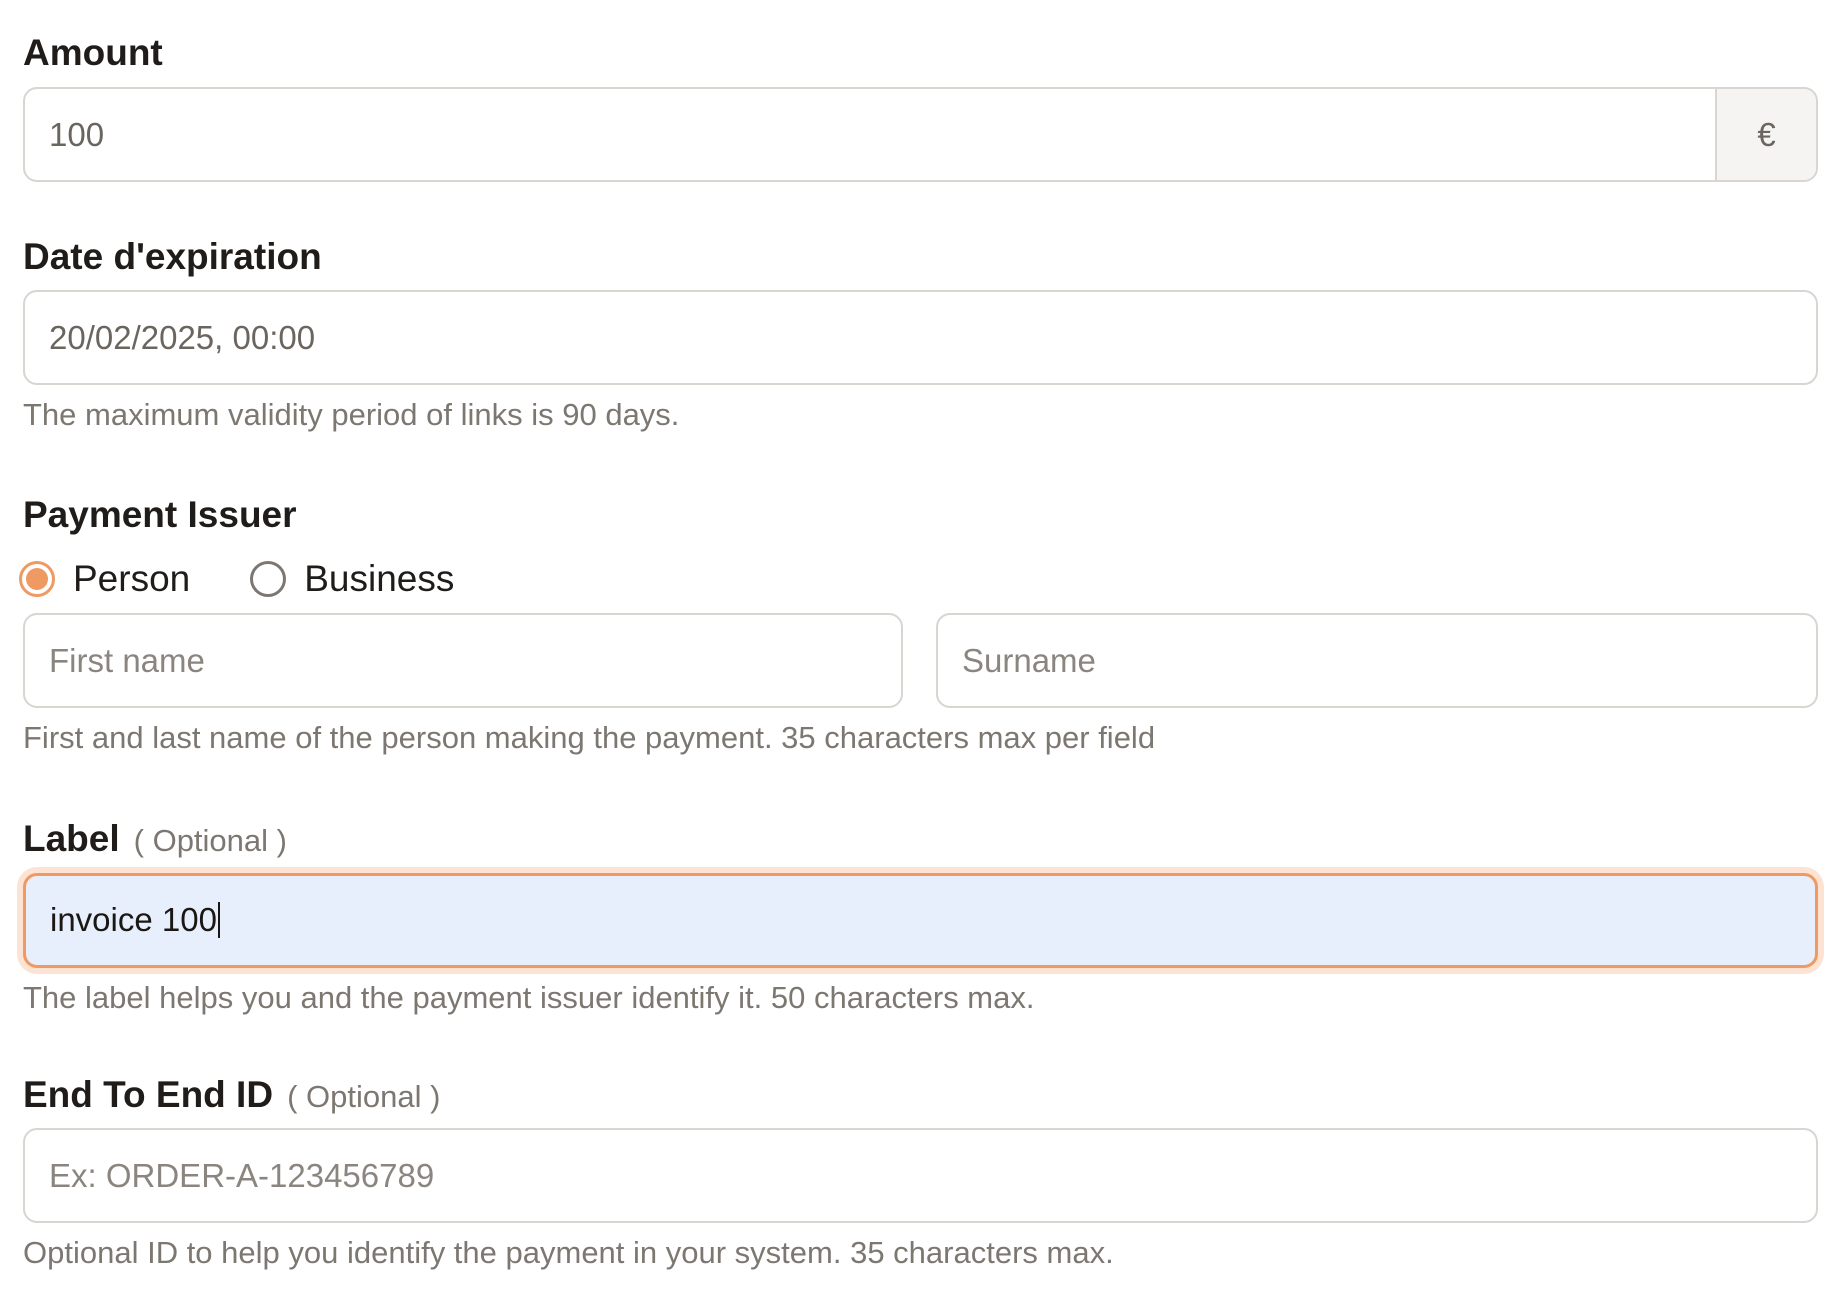 This screenshot has width=1838, height=1308. What do you see at coordinates (210, 840) in the screenshot?
I see `label-optional-tag: ( Optional )` at bounding box center [210, 840].